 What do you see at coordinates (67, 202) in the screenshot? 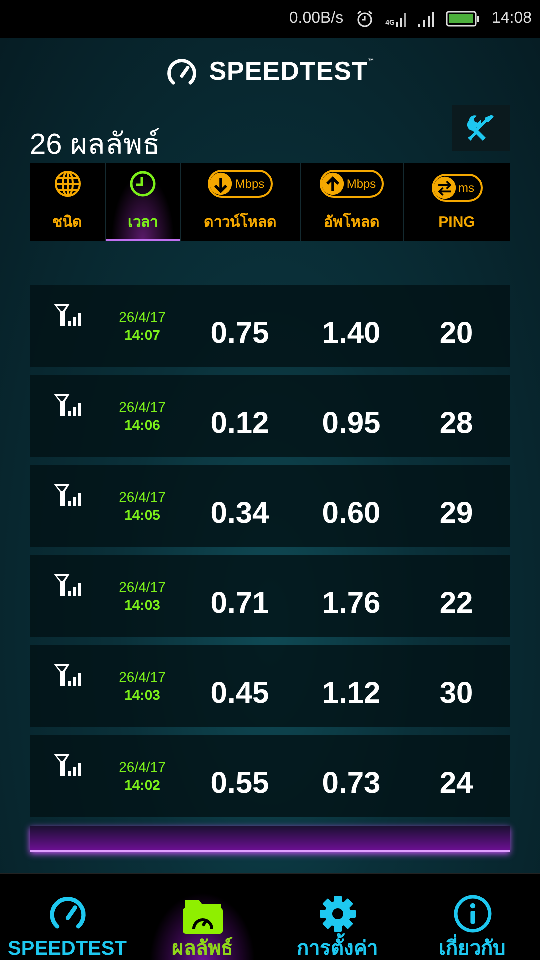
I see `column-tab: ชนิด` at bounding box center [67, 202].